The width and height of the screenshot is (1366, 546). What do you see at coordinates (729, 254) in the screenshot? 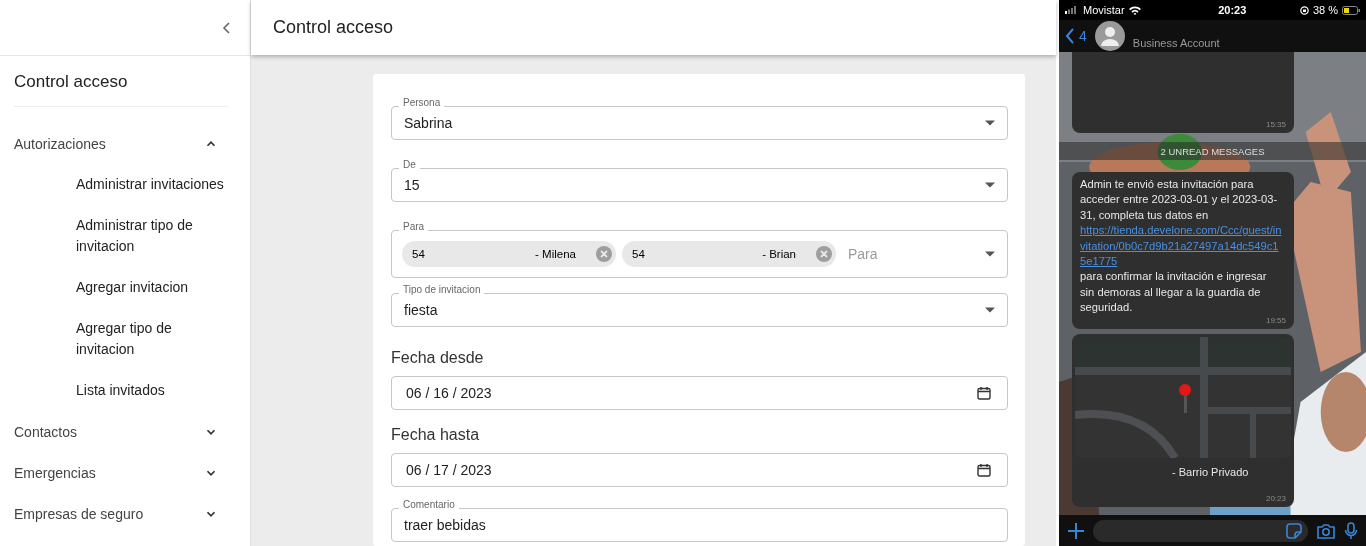
I see `recipient-chip: 54 - Brian` at bounding box center [729, 254].